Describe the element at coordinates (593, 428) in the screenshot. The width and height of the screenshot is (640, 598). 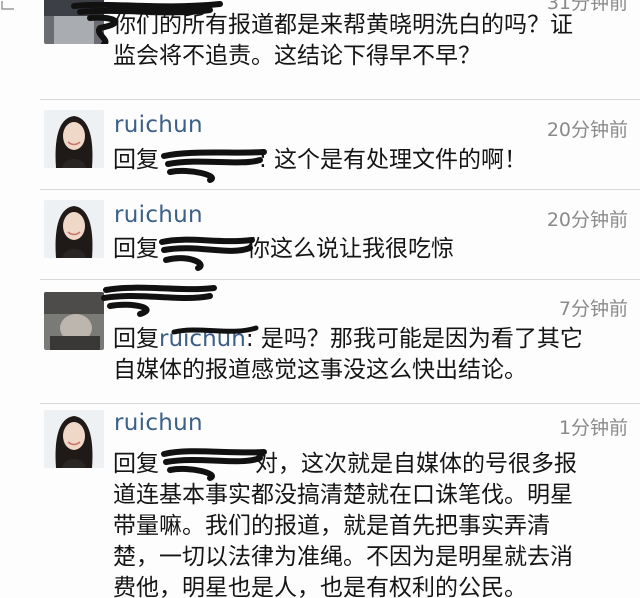
I see `comment-time: 1分钟前` at that location.